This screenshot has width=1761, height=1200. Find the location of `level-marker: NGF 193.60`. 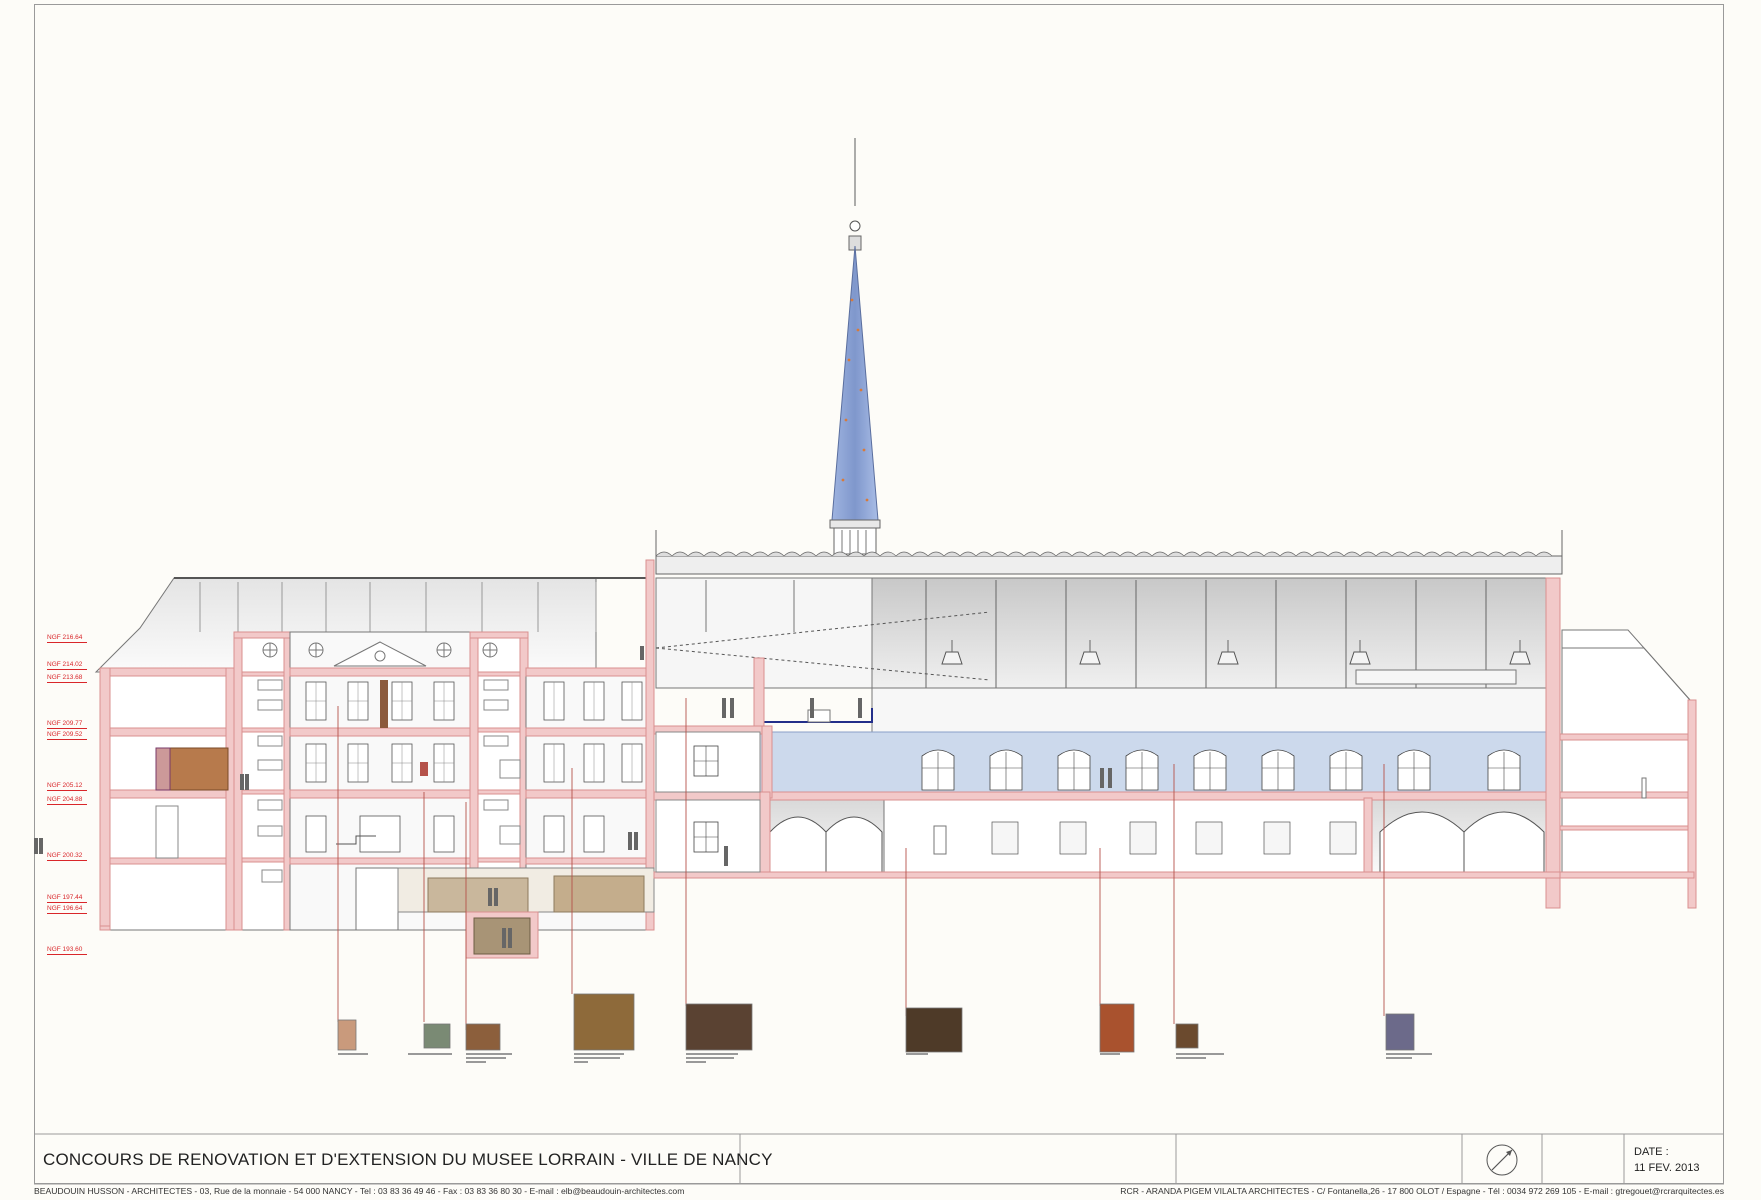

level-marker: NGF 193.60 is located at coordinates (67, 950).